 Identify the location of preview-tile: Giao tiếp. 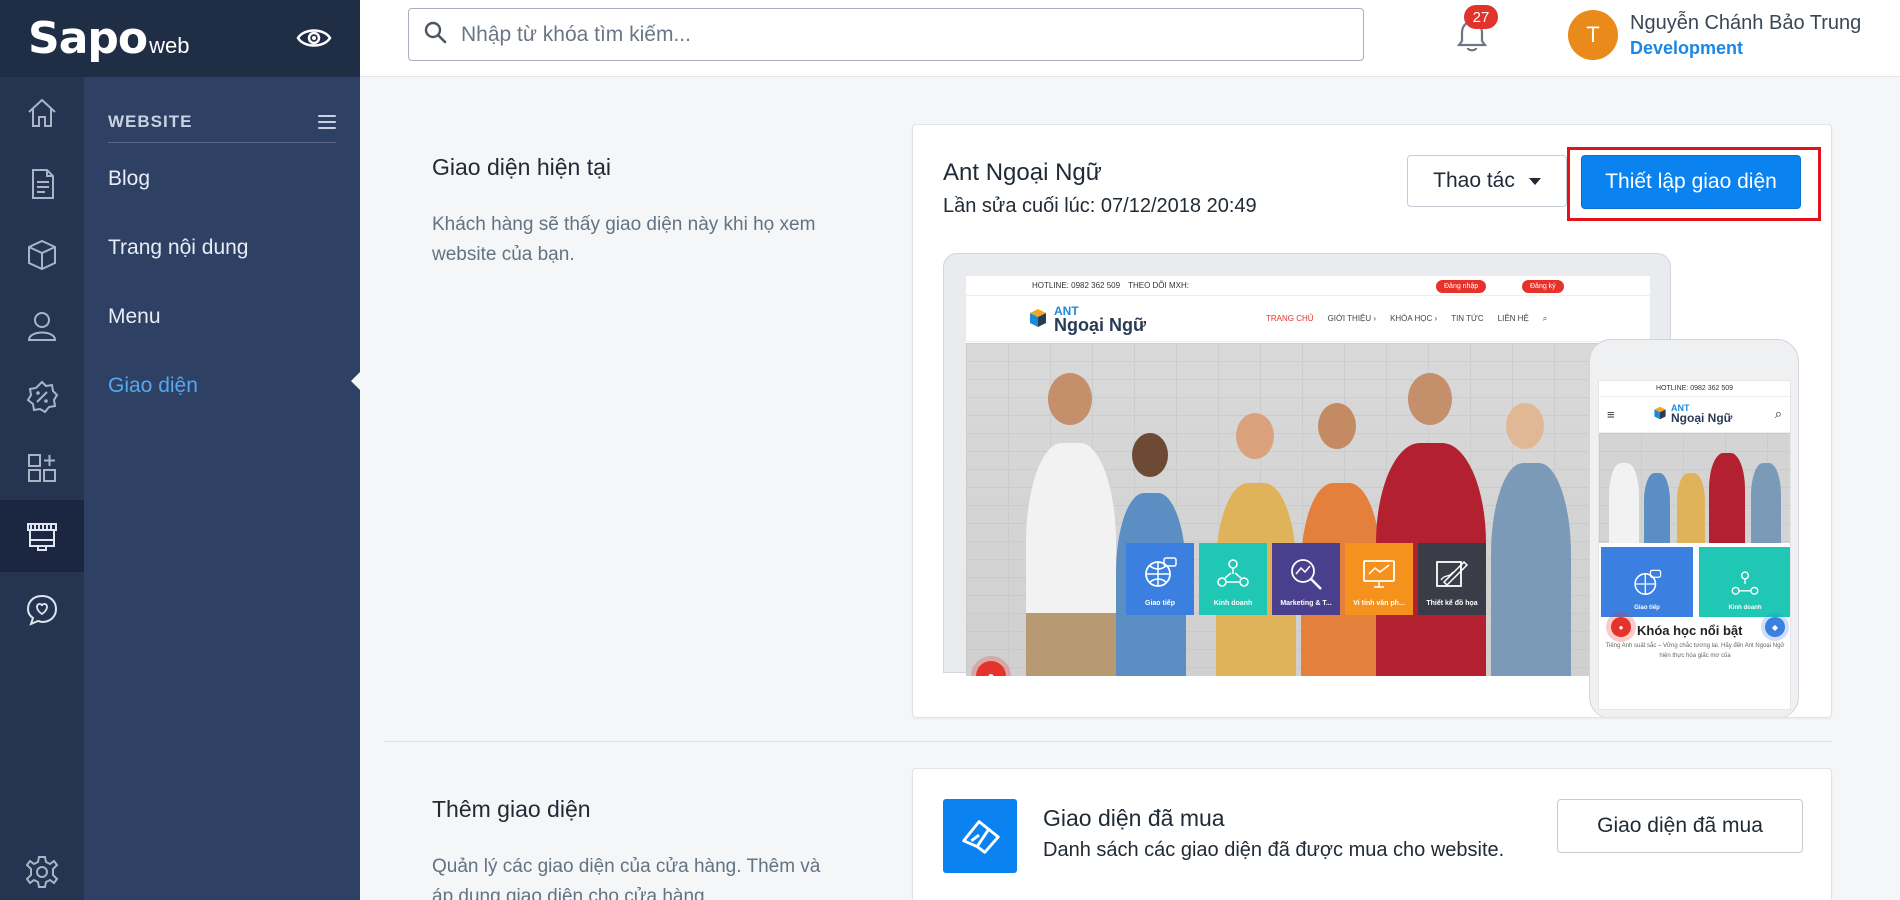
(1160, 579).